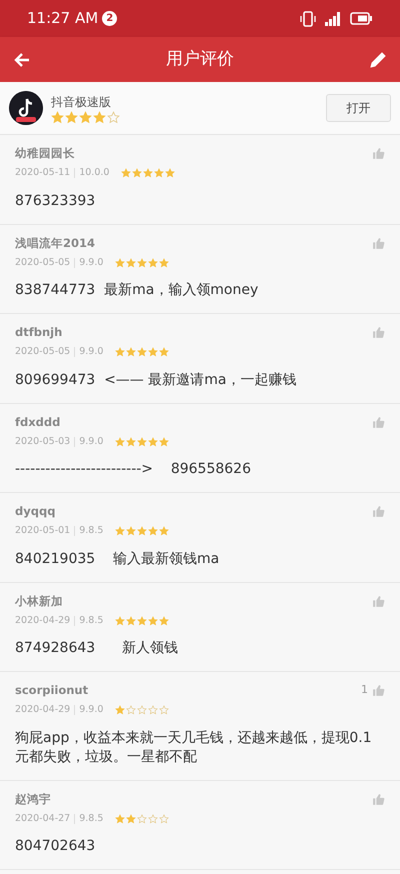 The image size is (400, 874). I want to click on review-text: 840219035 输入最新领钱ma, so click(117, 559).